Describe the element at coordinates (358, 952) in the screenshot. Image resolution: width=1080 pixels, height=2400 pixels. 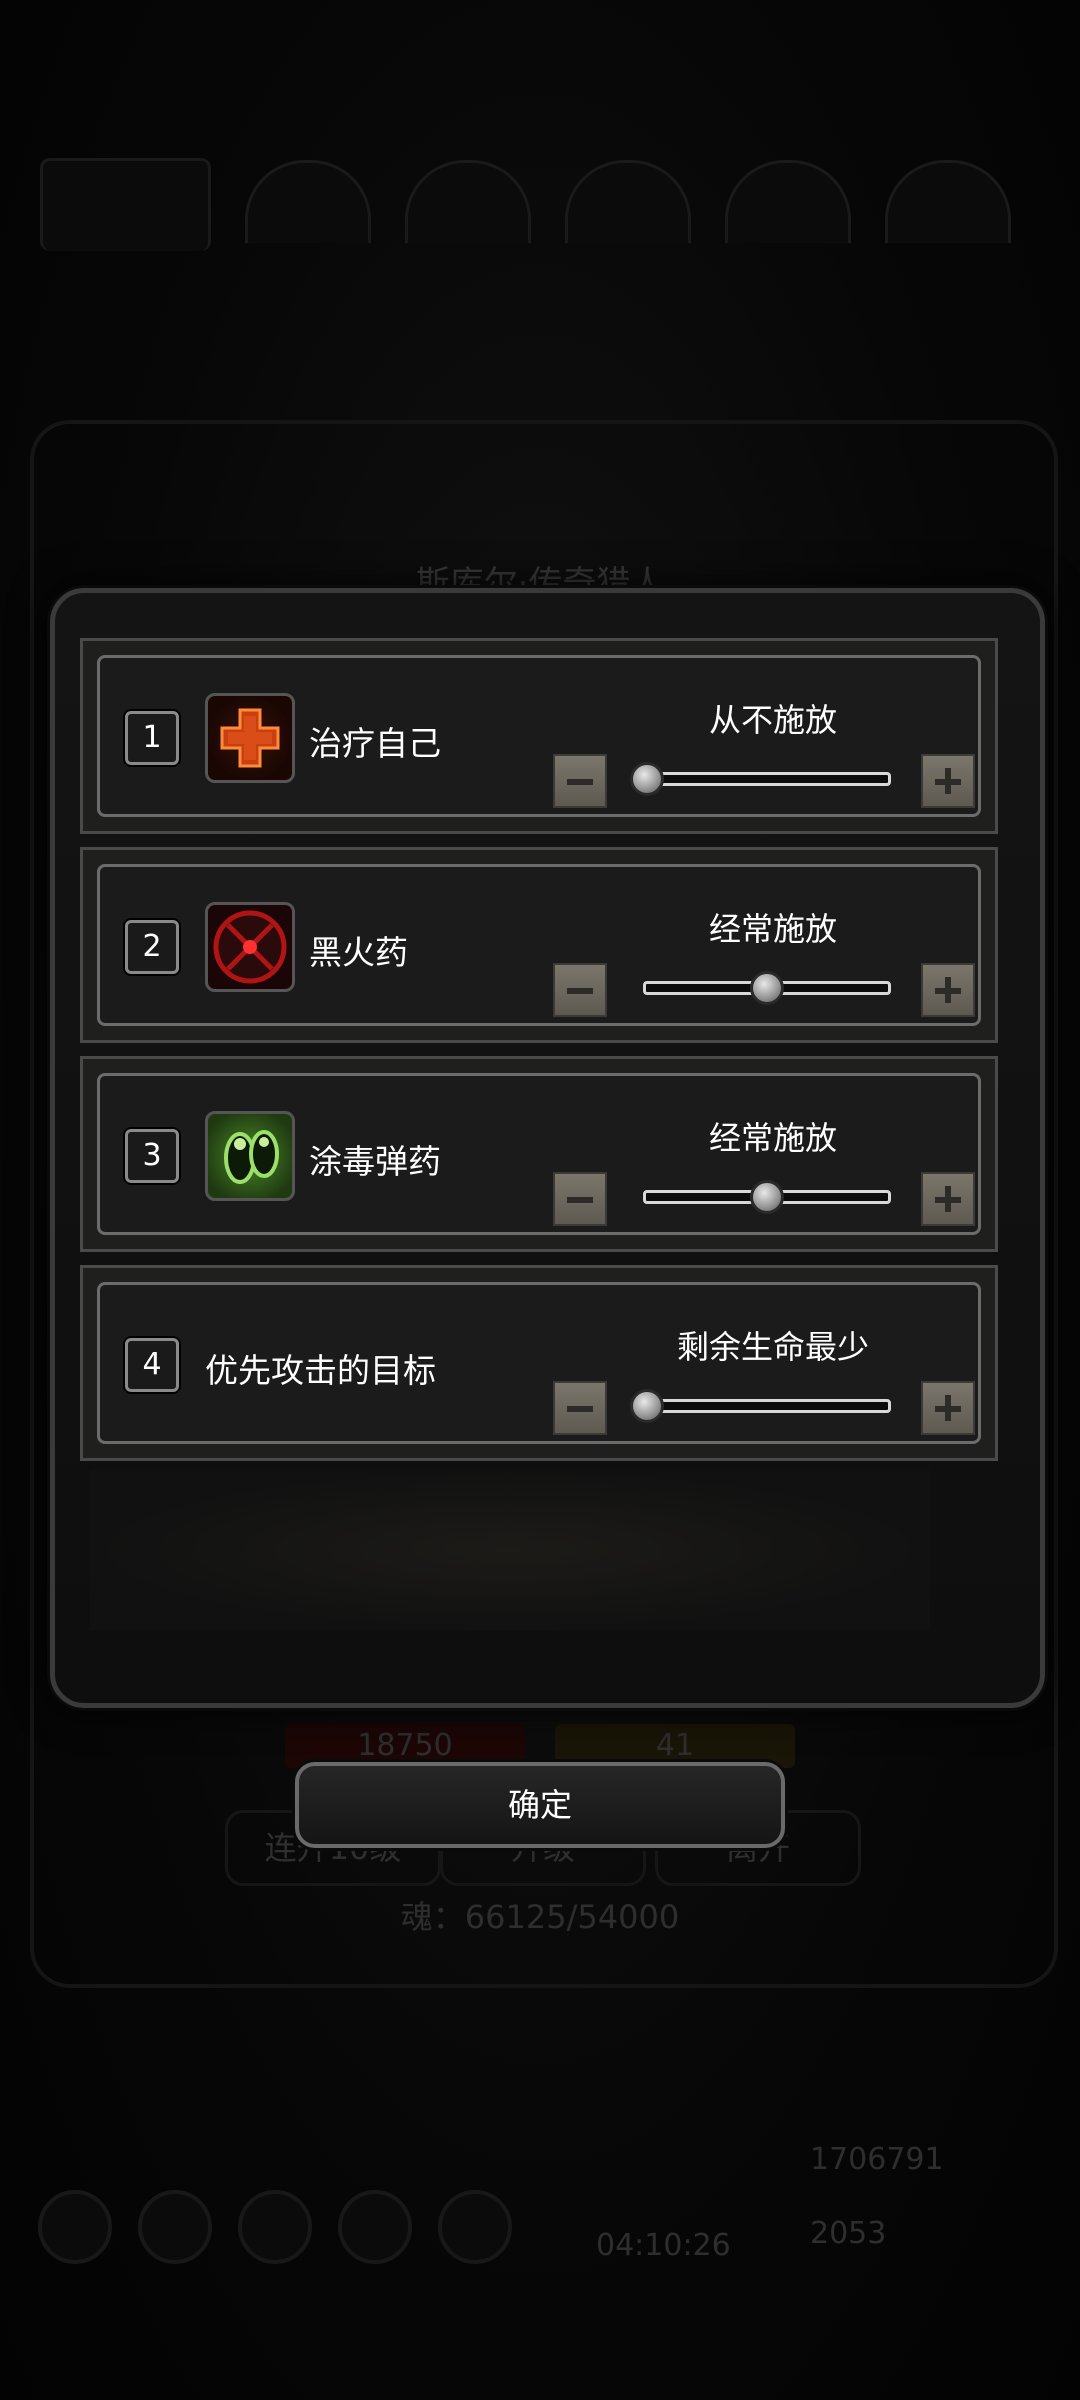
I see `skill-name: 黑火药` at that location.